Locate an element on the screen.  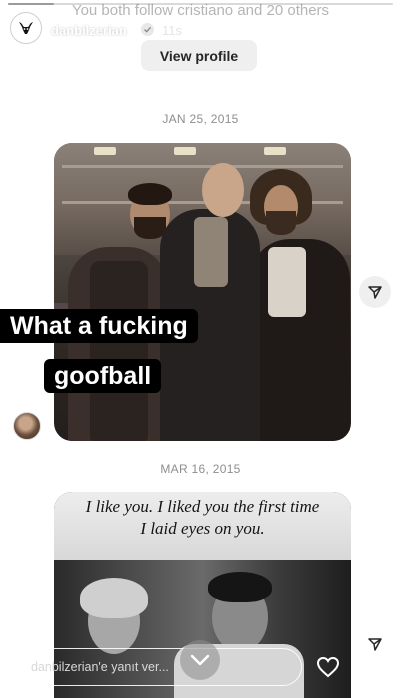
story-username: danbilzerian is located at coordinates (89, 30).